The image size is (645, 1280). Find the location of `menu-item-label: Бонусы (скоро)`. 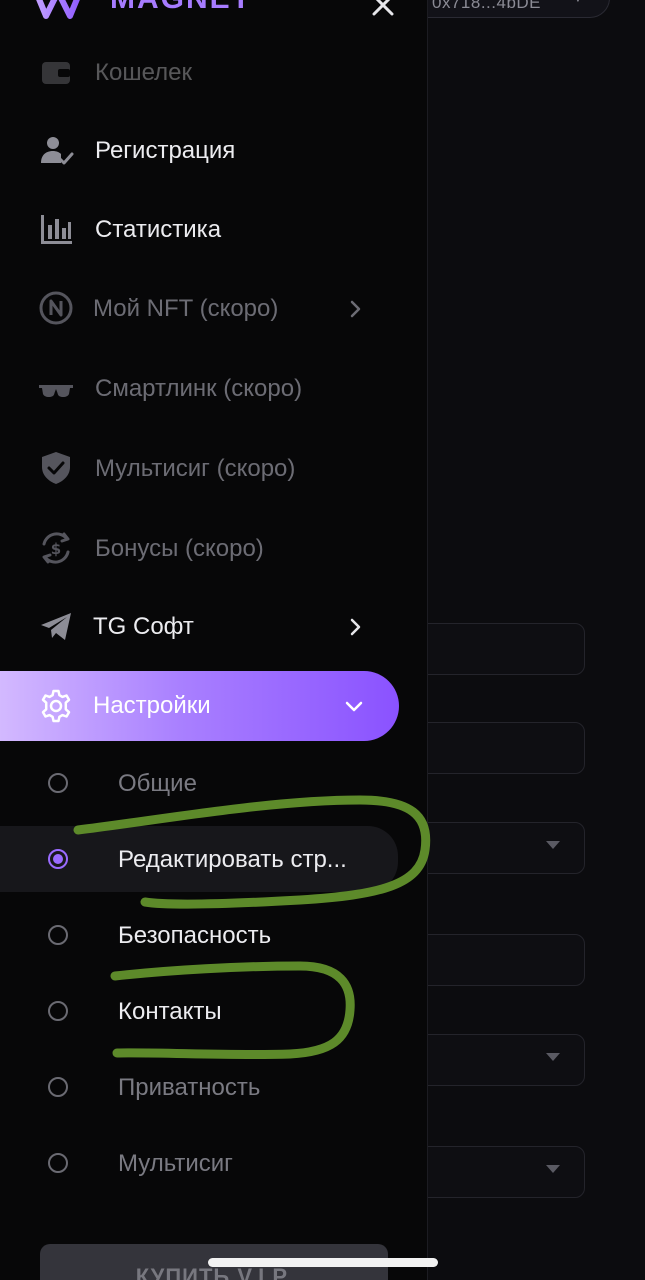

menu-item-label: Бонусы (скоро) is located at coordinates (179, 548).